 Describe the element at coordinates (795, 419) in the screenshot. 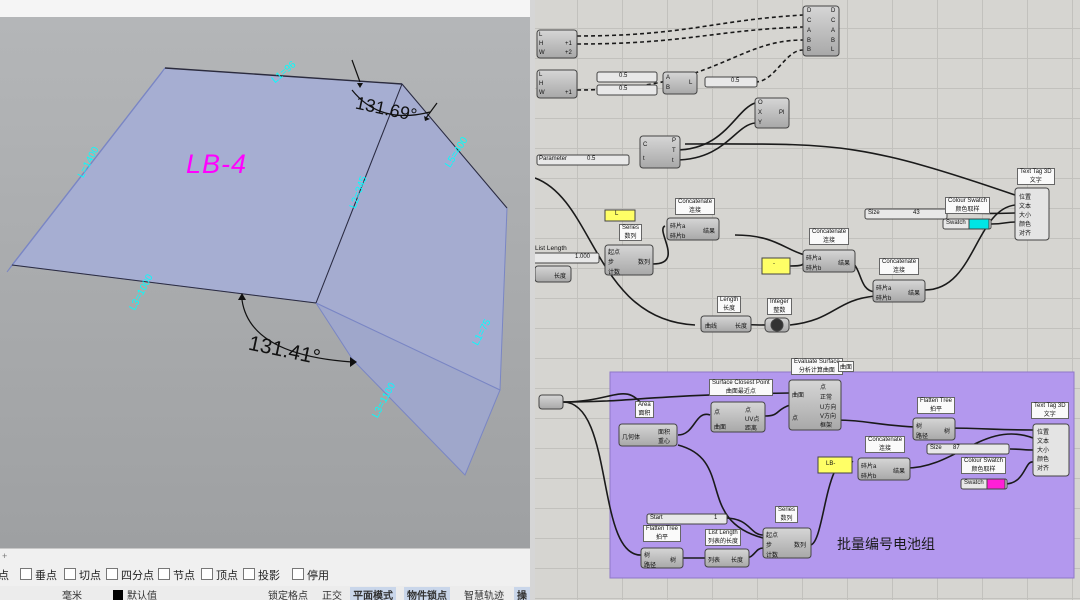

I see `eval-in-pt: 点` at that location.